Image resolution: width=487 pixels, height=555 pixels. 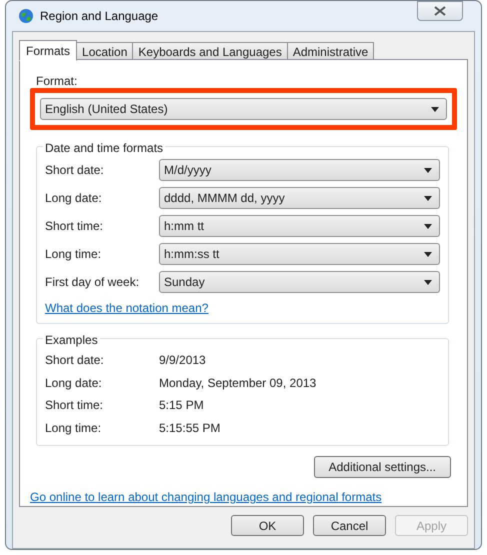 I want to click on format-dropdown: h:mm:ss tt, so click(x=299, y=254).